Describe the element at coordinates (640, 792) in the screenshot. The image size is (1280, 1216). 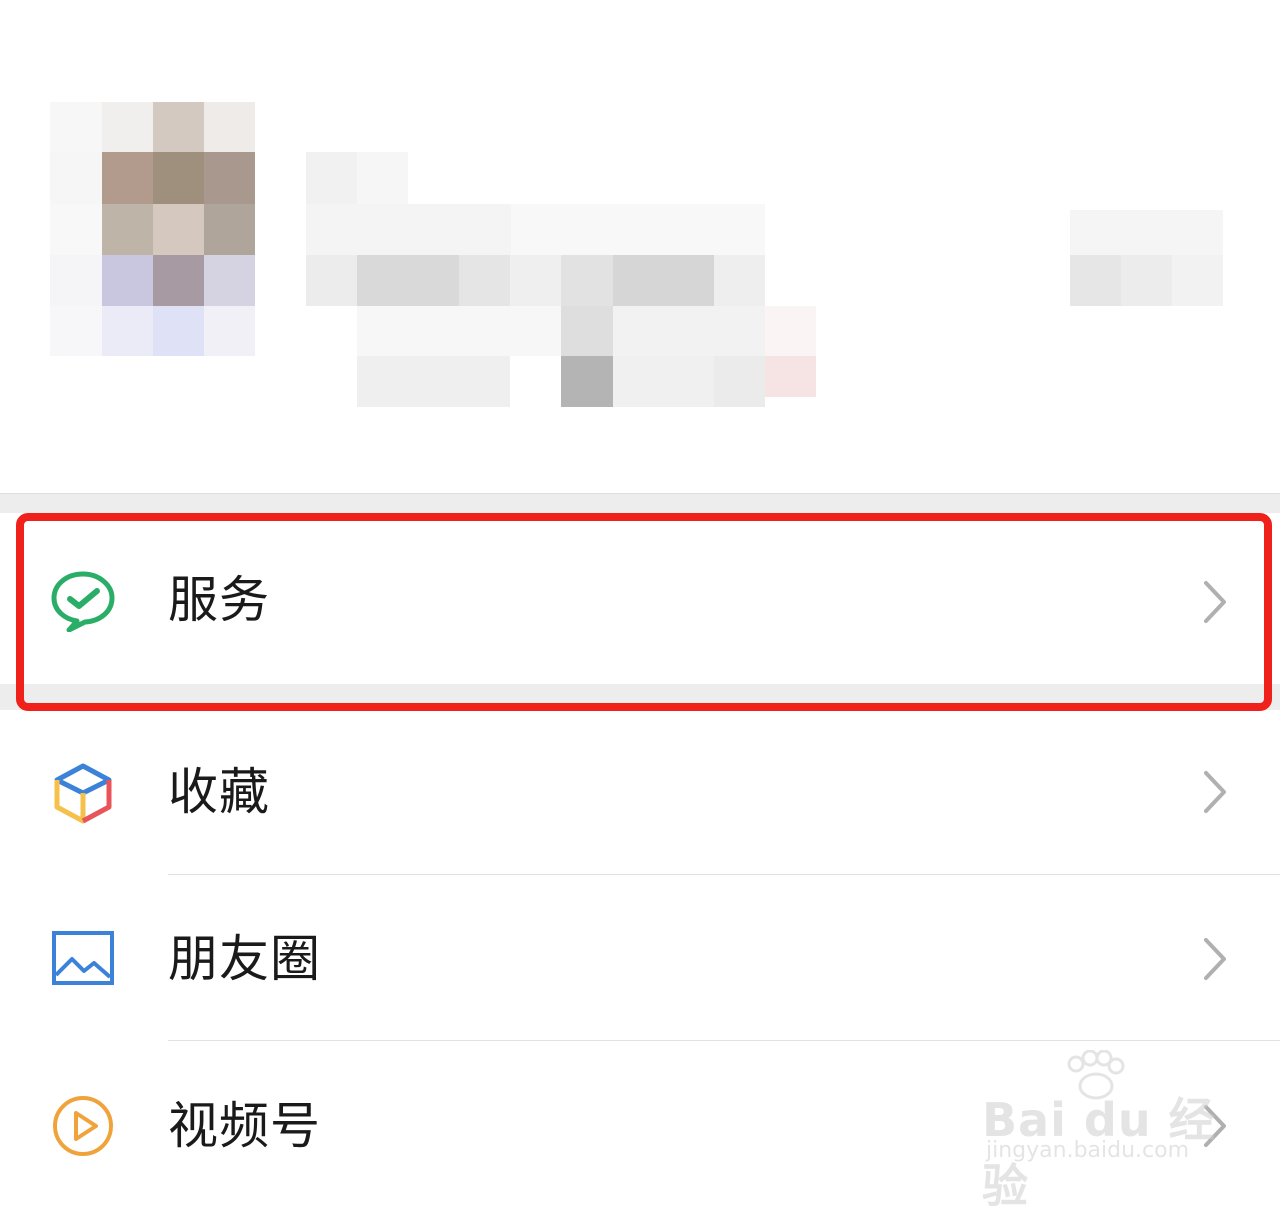
I see `menu-item-favorites: 收藏` at that location.